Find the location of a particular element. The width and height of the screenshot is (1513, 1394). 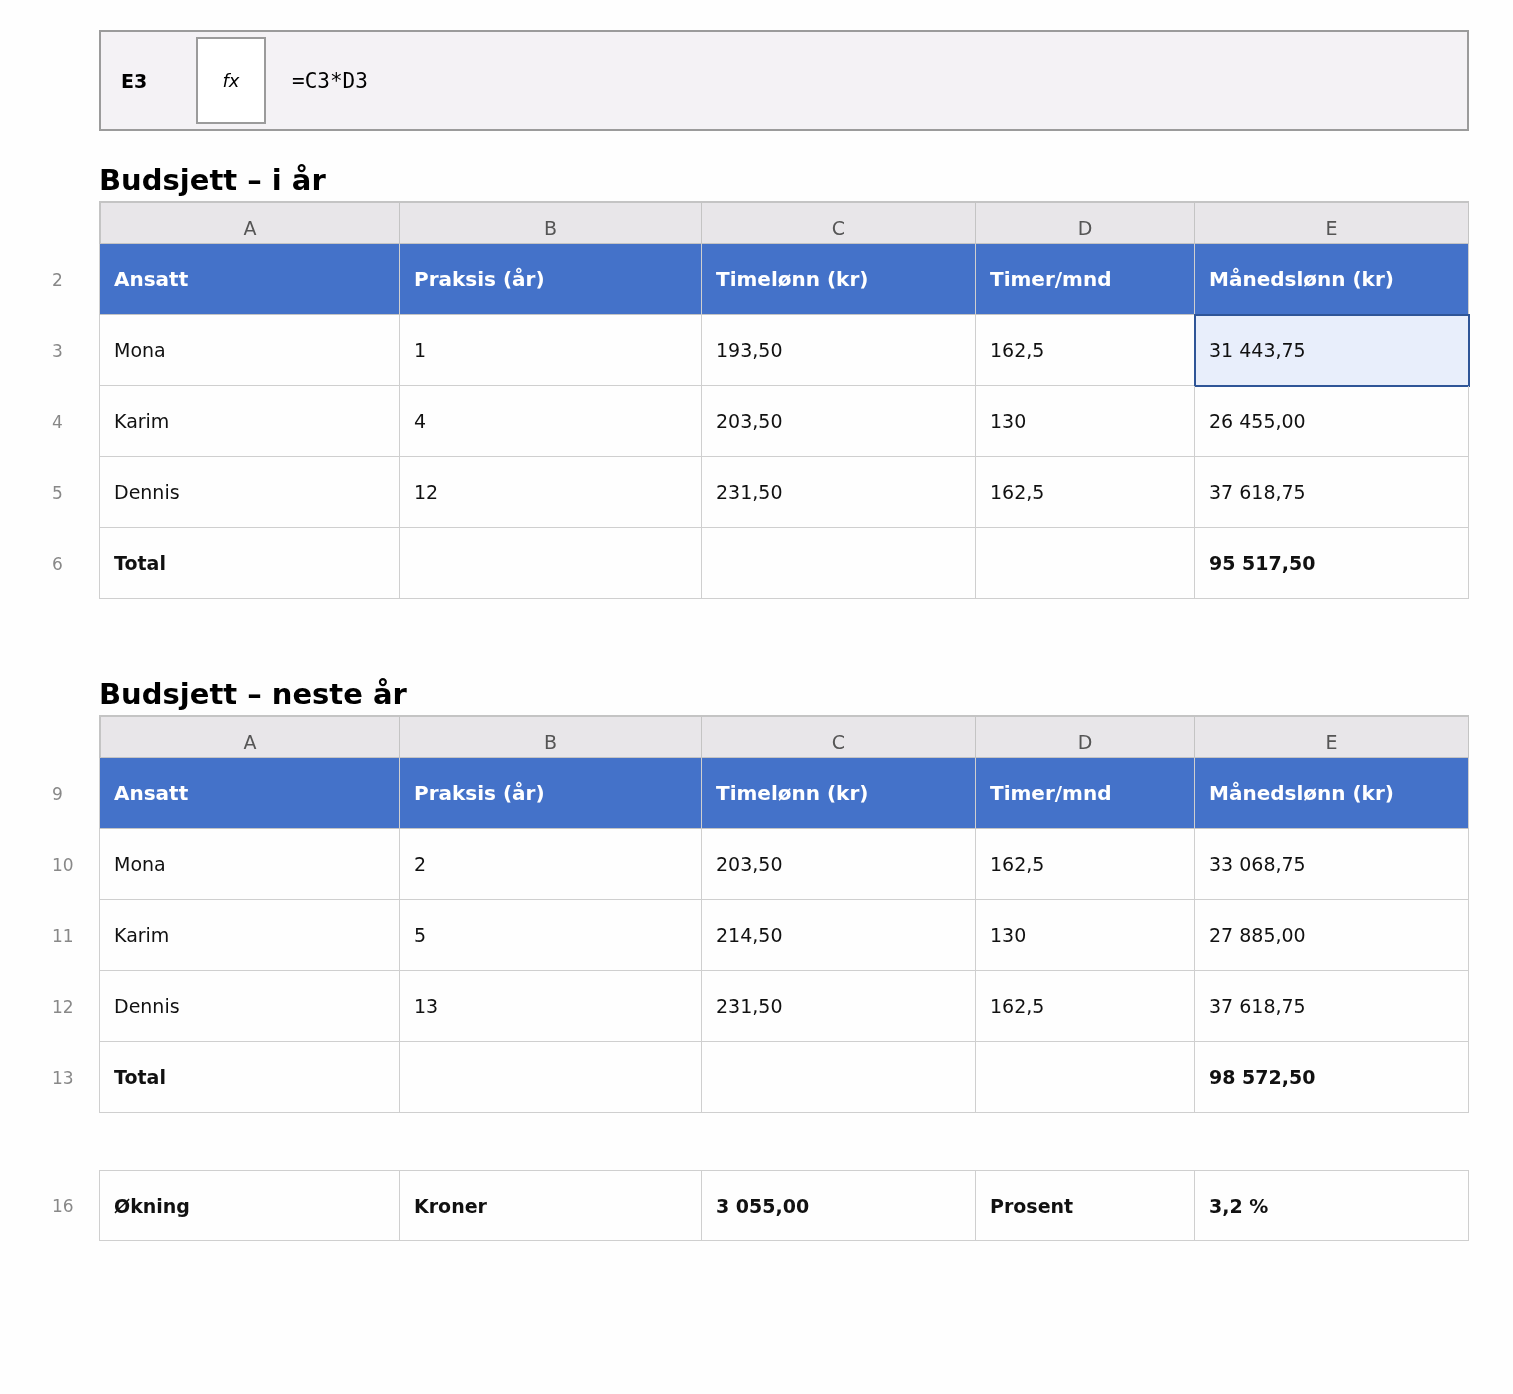

table-title: Budsjett – i år is located at coordinates (213, 180).